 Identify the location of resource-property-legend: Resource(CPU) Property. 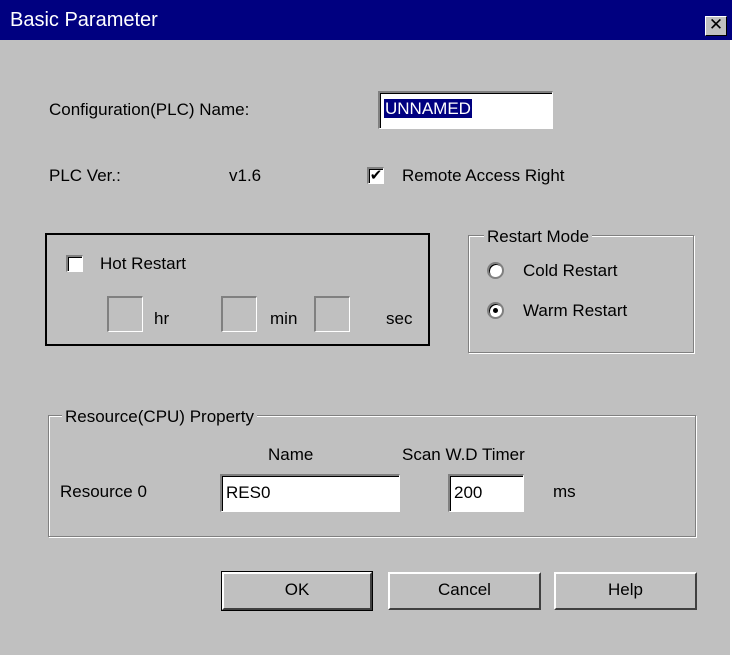
(159, 417).